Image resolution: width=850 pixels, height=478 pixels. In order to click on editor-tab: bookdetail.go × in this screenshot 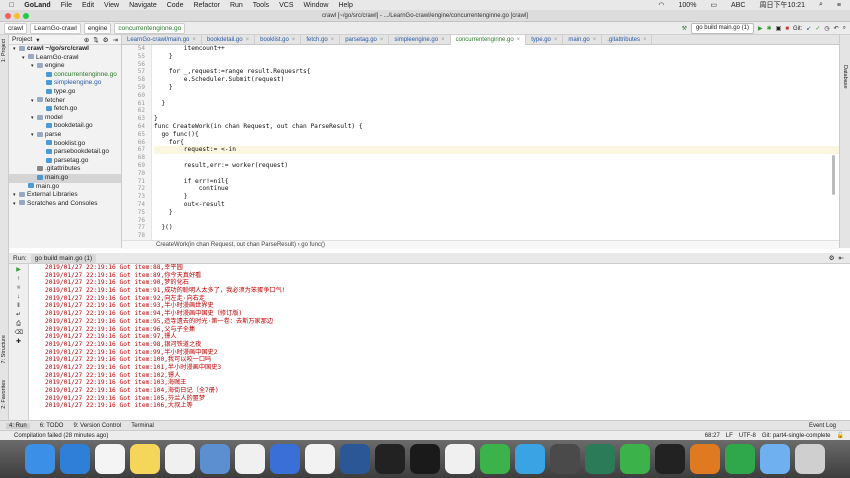, I will do `click(229, 39)`.